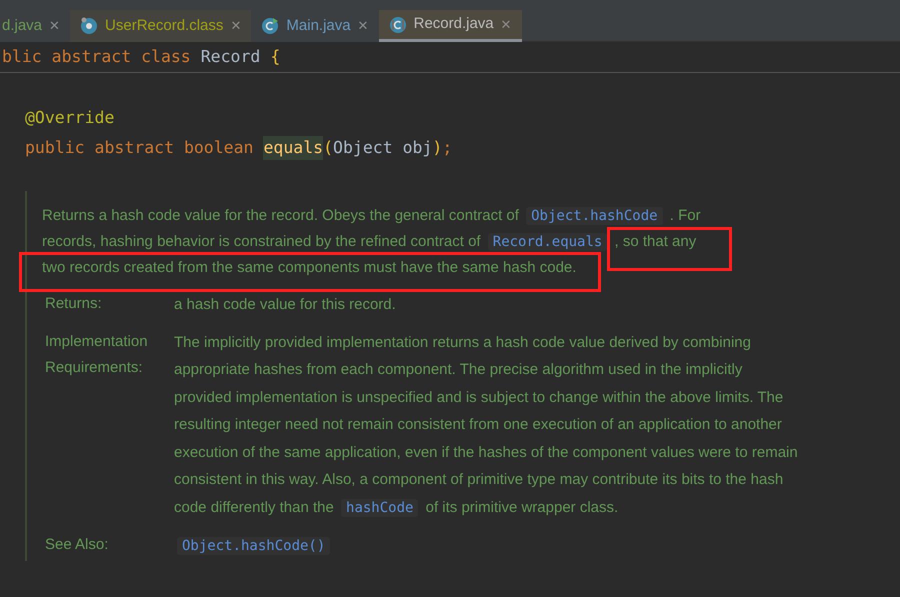  What do you see at coordinates (382, 147) in the screenshot?
I see `code-text: Object obj` at bounding box center [382, 147].